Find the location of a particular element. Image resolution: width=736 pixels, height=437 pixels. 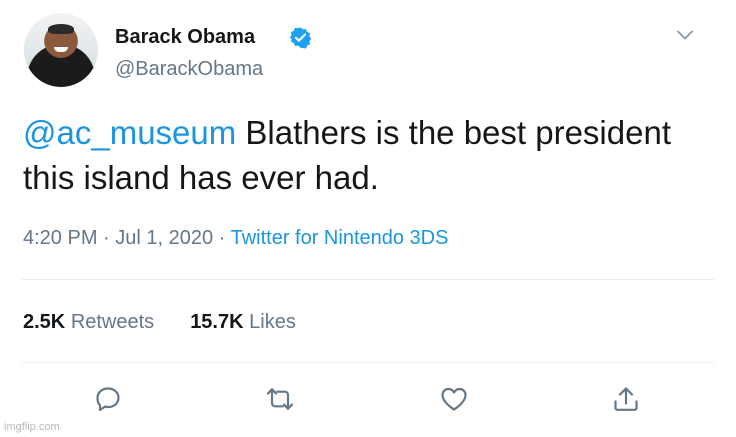

likes-stat: 15.7K Likes is located at coordinates (243, 322).